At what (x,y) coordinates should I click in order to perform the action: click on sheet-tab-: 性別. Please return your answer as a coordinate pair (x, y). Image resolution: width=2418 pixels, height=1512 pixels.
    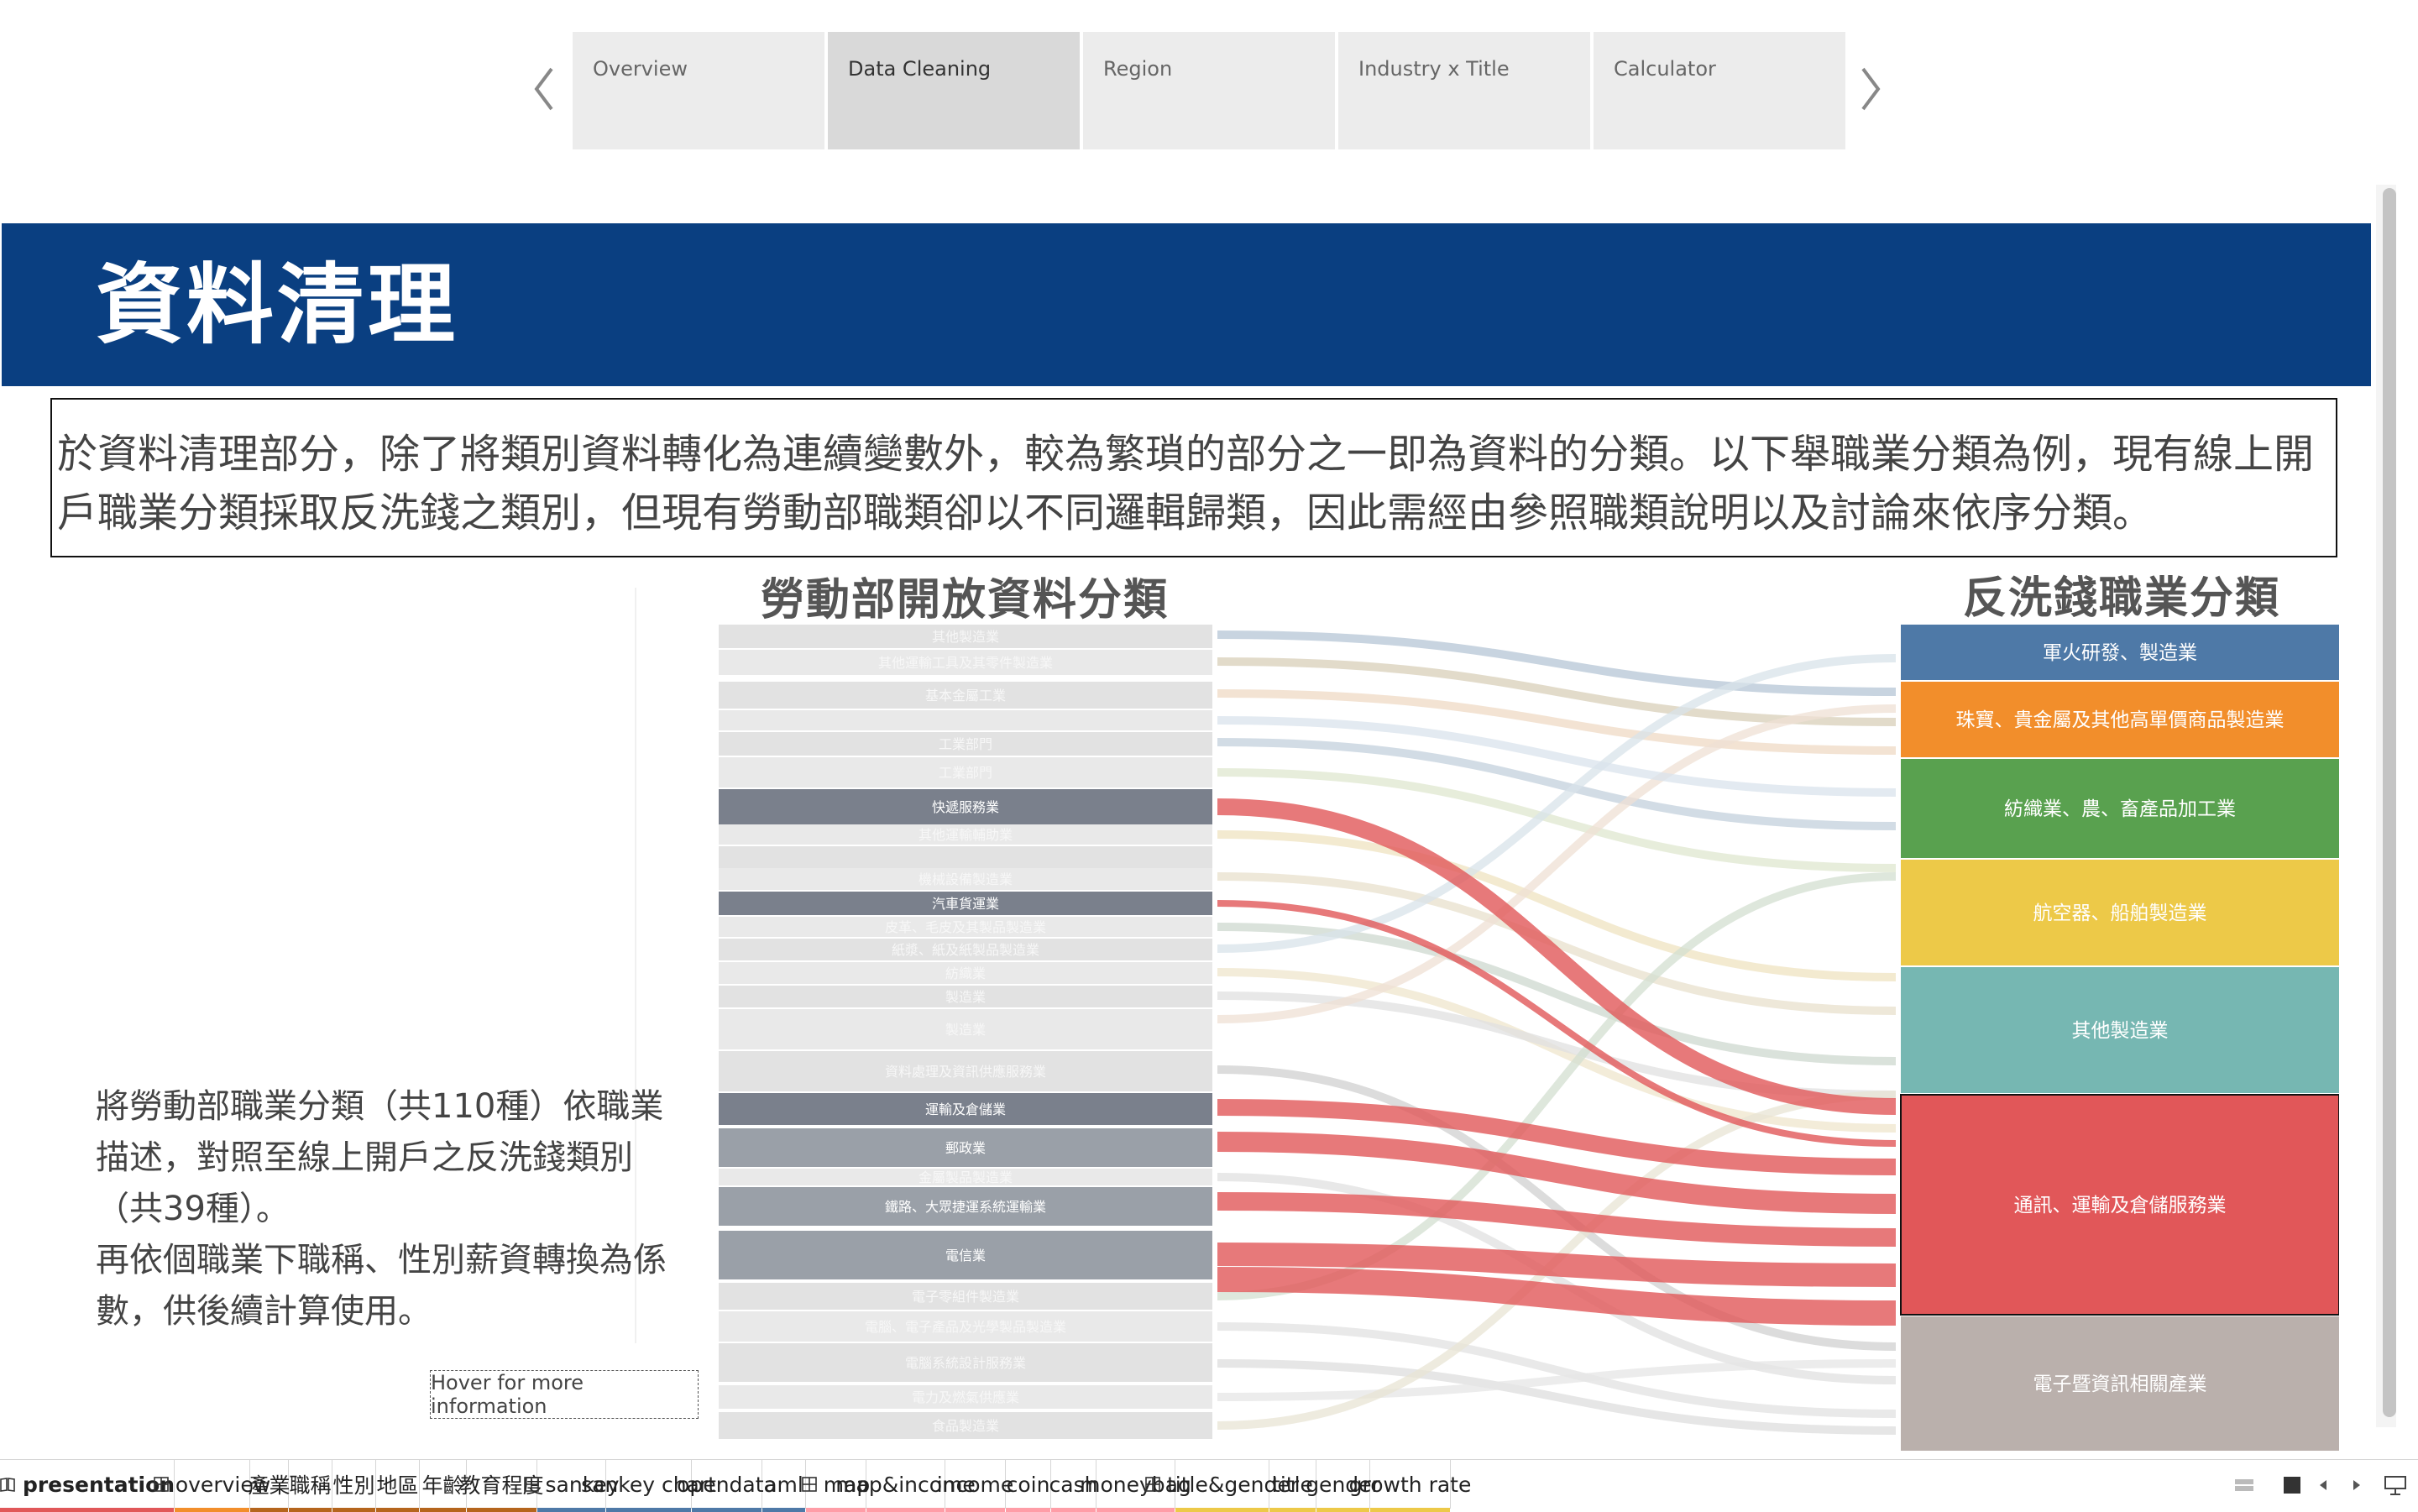
    Looking at the image, I should click on (354, 1486).